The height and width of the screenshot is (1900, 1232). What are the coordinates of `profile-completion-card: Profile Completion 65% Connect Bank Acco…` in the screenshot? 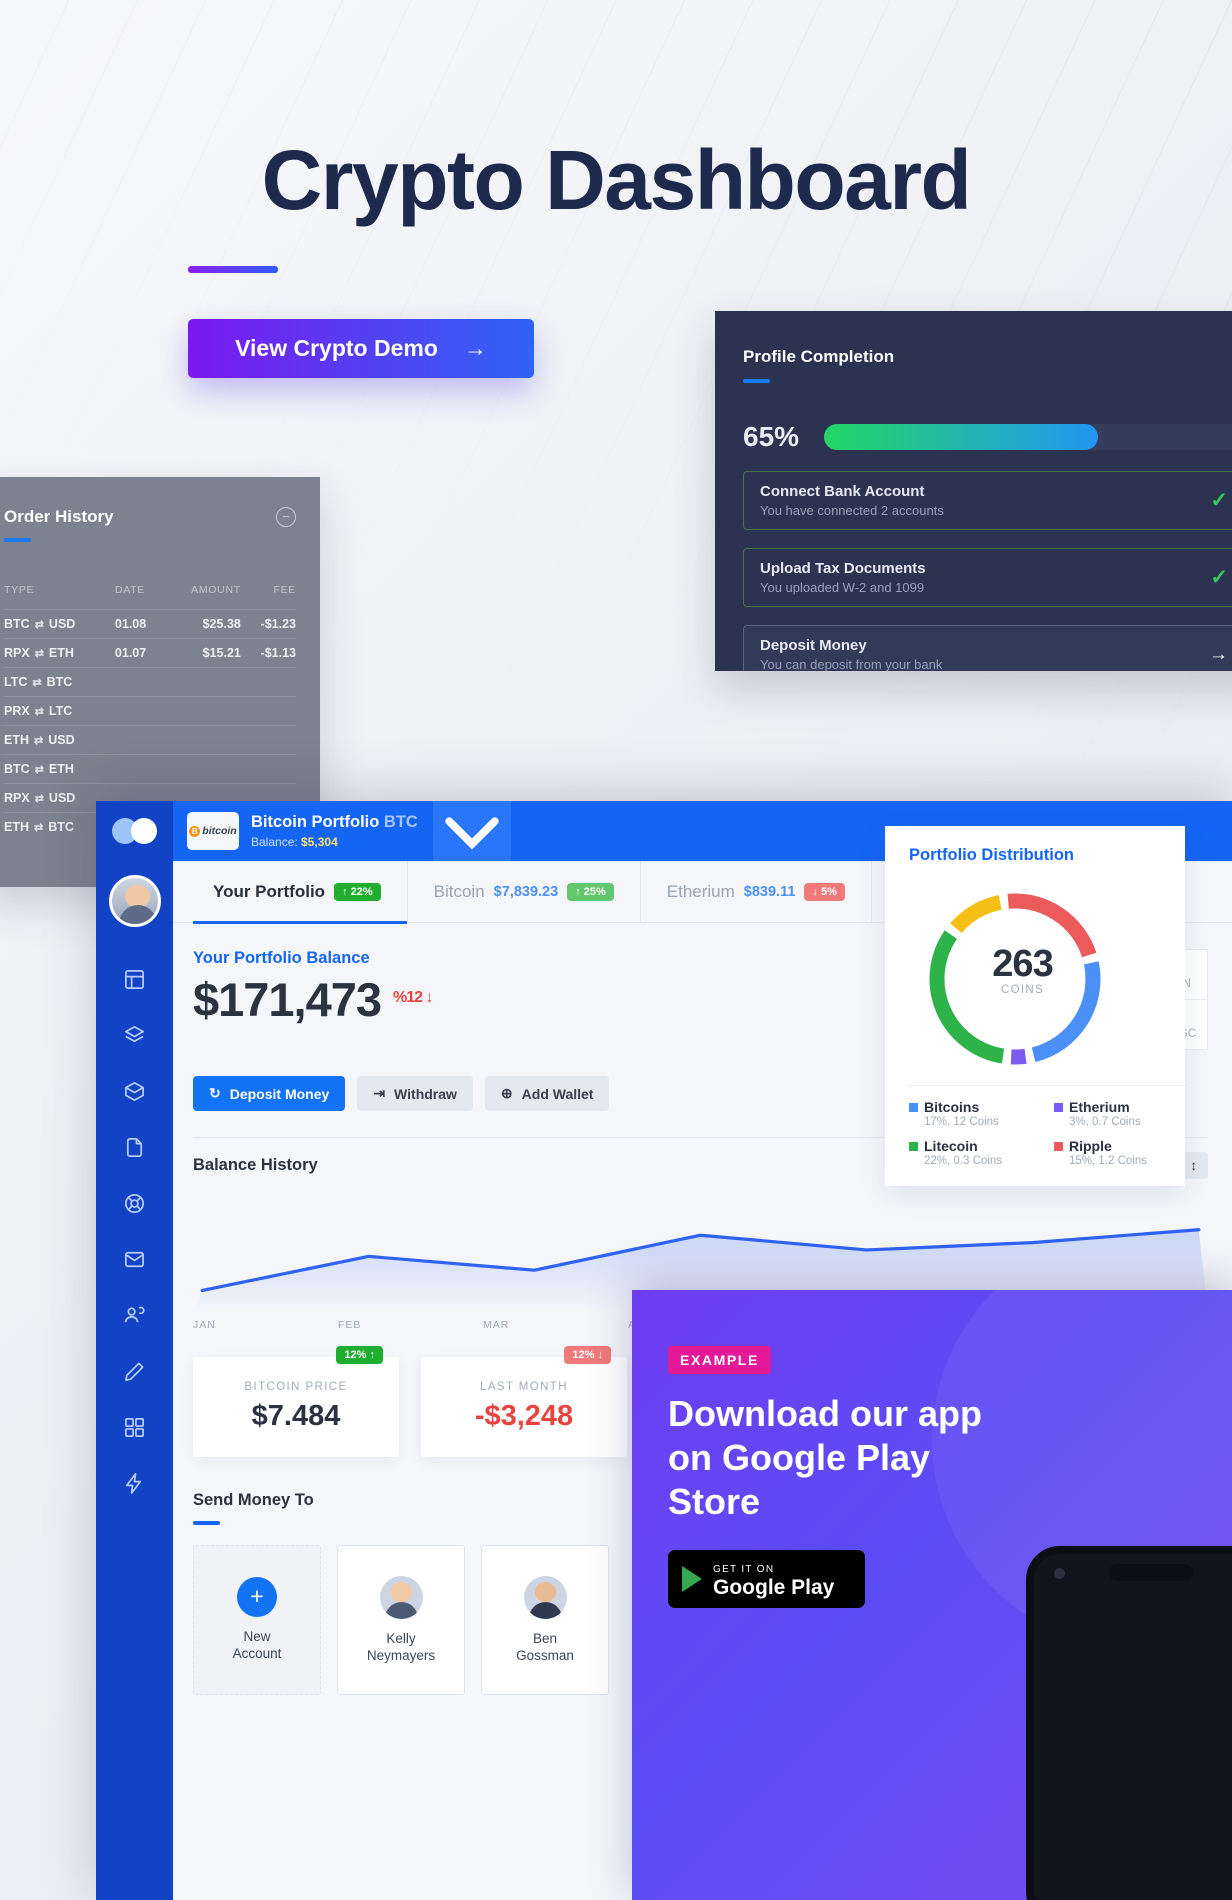 It's located at (973, 491).